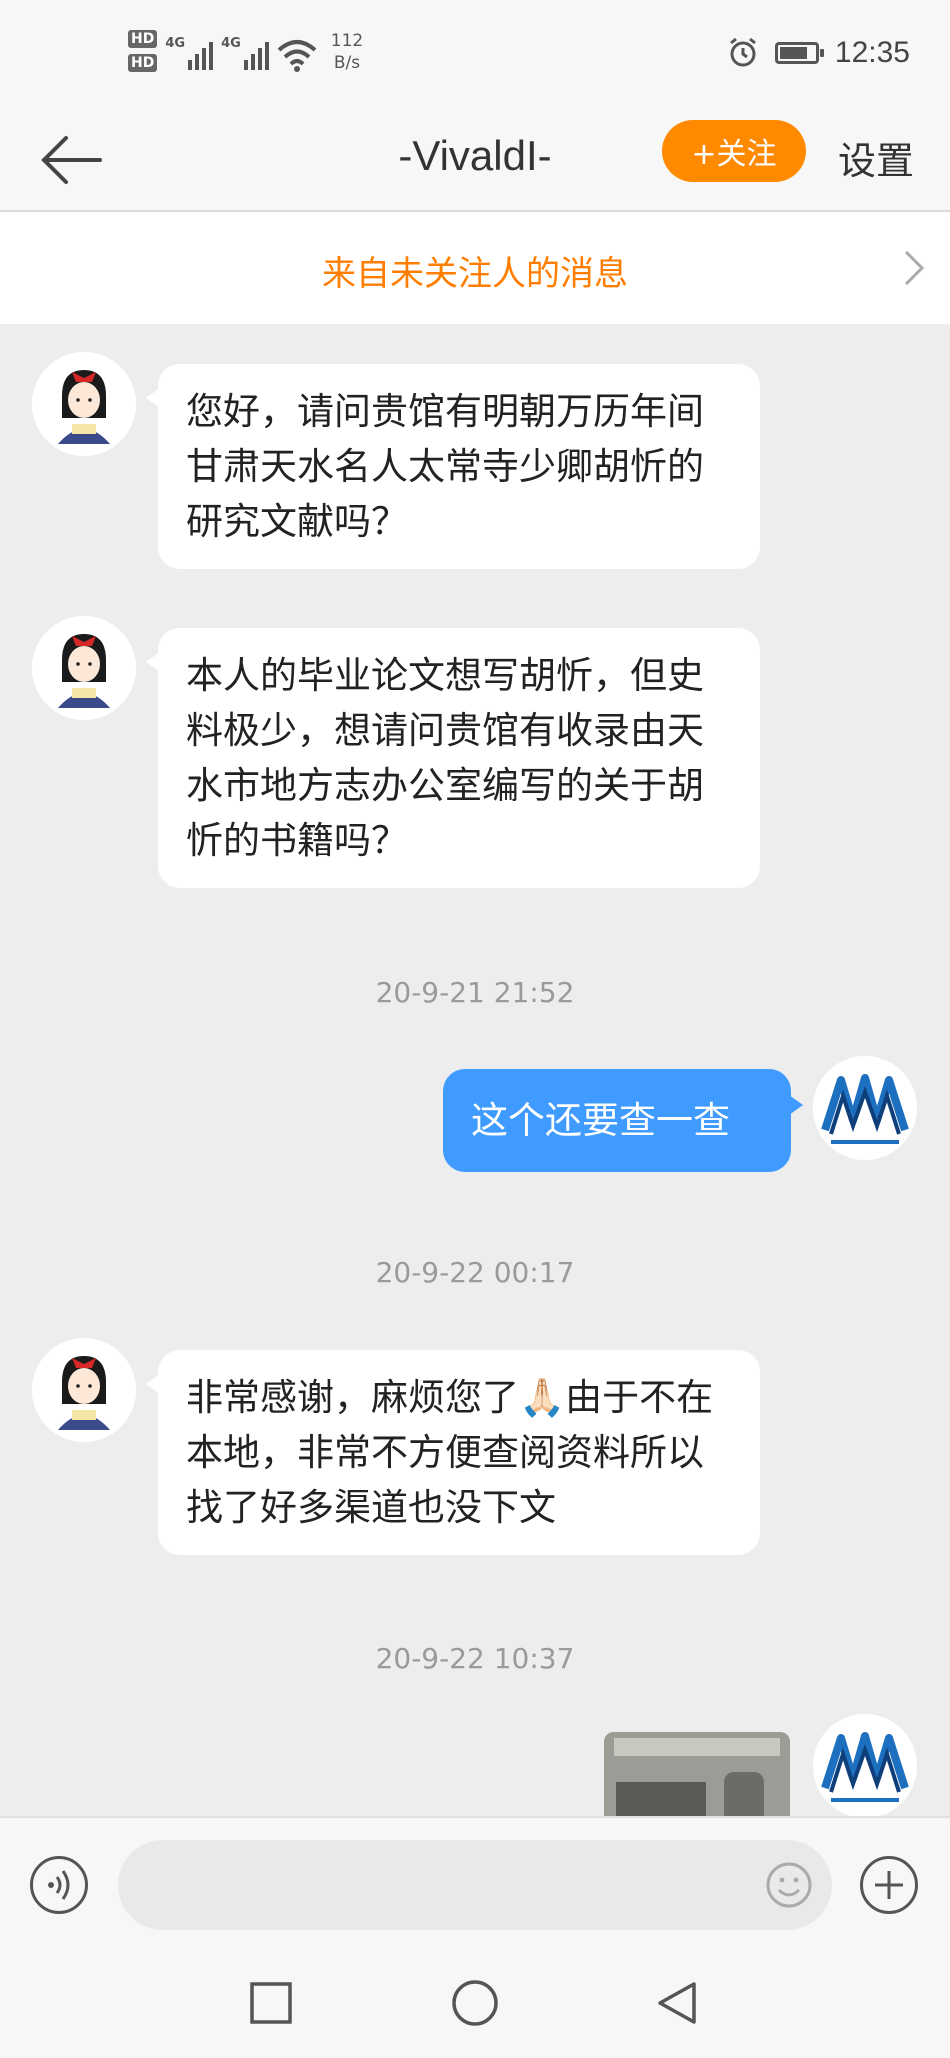 Image resolution: width=950 pixels, height=2058 pixels. I want to click on hd-indicators: HD HD, so click(143, 51).